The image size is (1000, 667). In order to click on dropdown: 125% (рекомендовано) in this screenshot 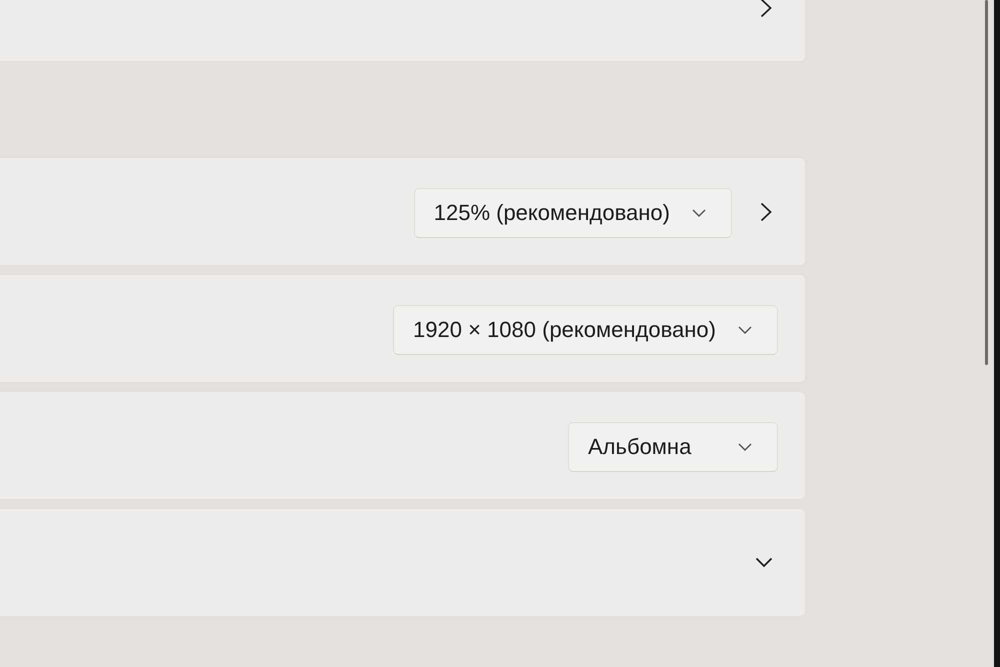, I will do `click(573, 213)`.